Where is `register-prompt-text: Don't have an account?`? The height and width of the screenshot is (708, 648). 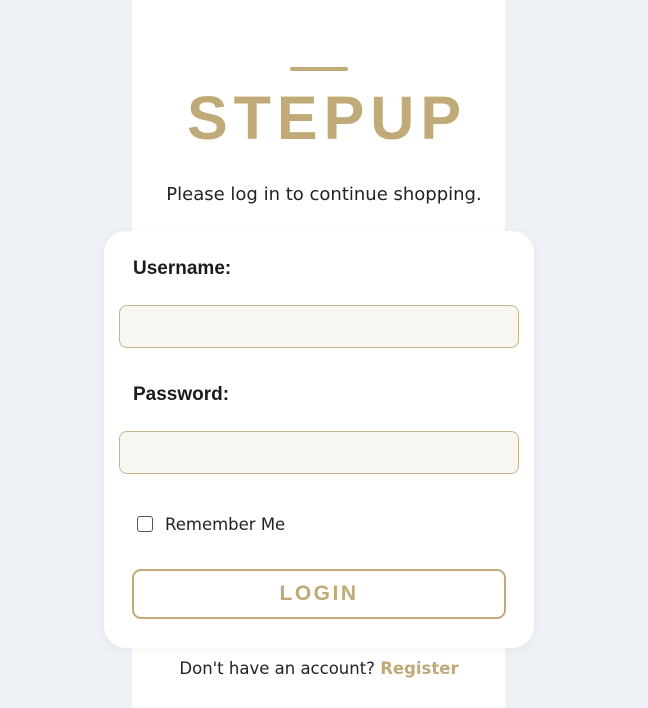
register-prompt-text: Don't have an account? is located at coordinates (277, 668).